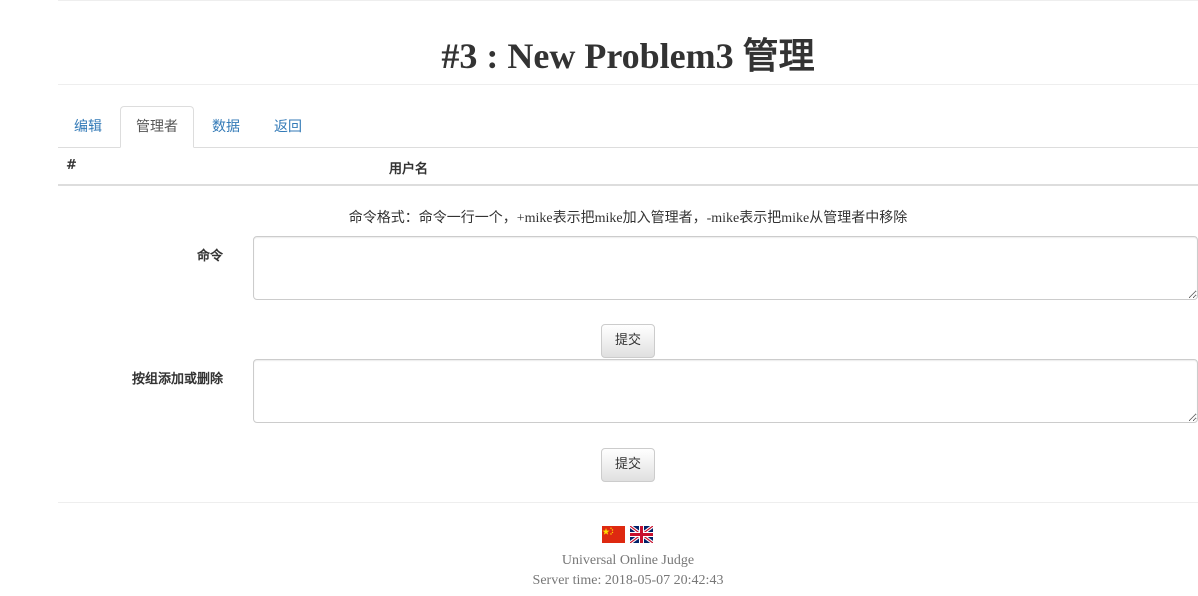 The height and width of the screenshot is (596, 1198). Describe the element at coordinates (209, 256) in the screenshot. I see `command-label: 命令` at that location.